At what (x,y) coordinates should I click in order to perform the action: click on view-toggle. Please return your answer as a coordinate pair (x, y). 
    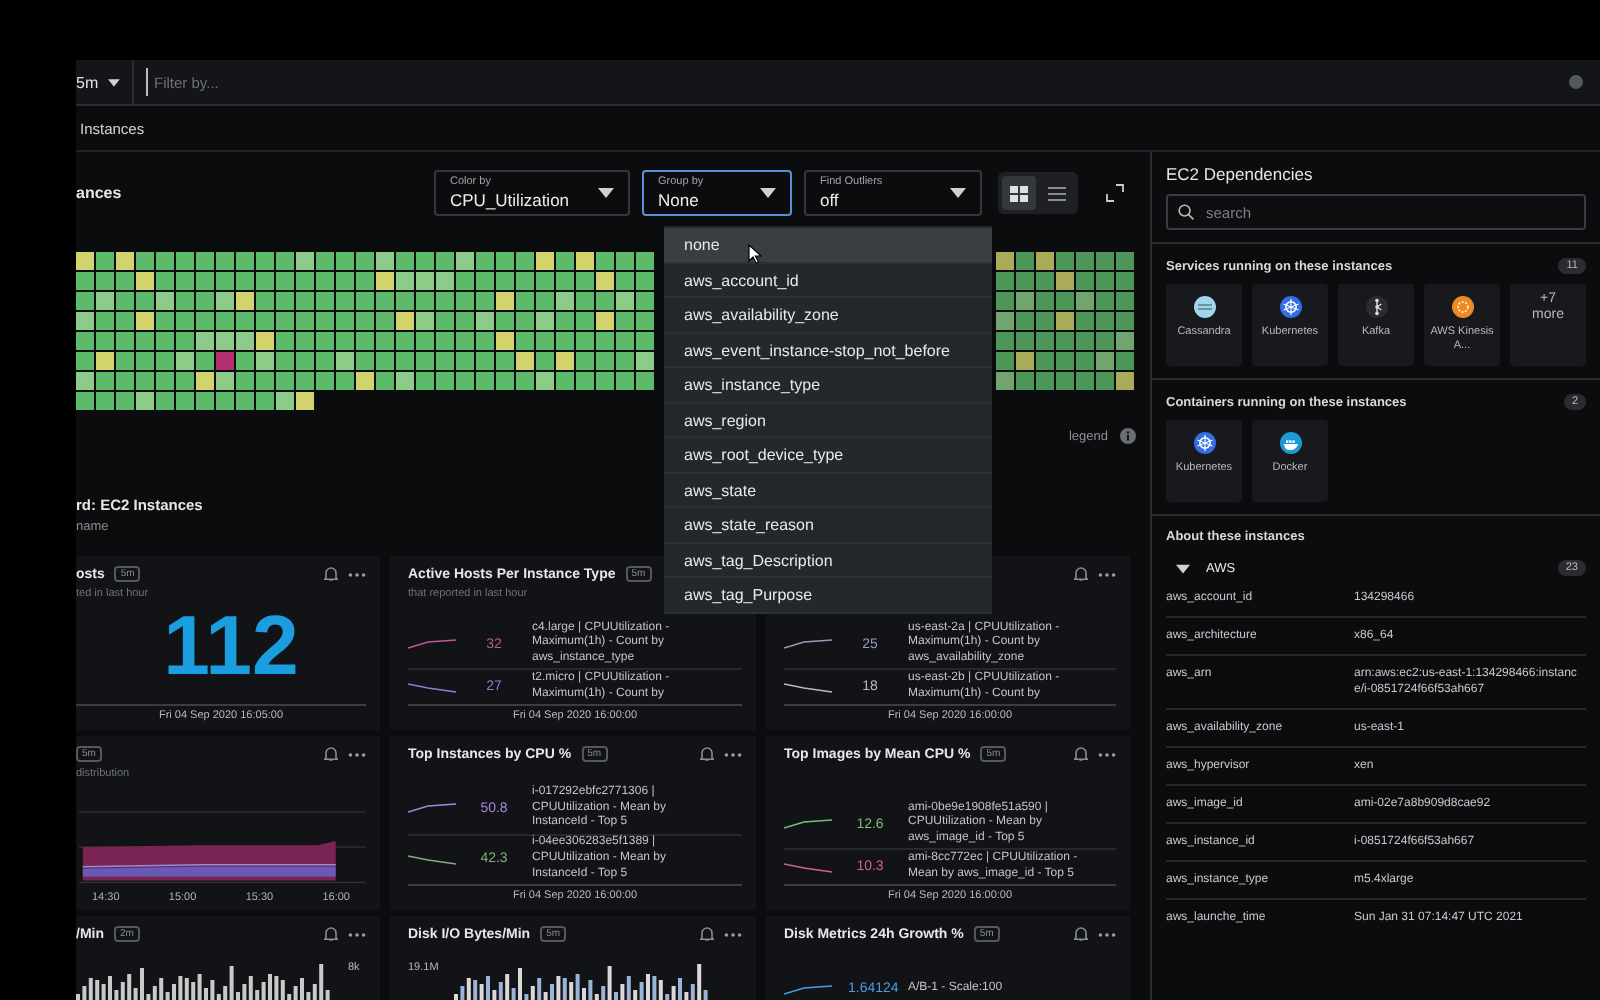
    Looking at the image, I should click on (1019, 193).